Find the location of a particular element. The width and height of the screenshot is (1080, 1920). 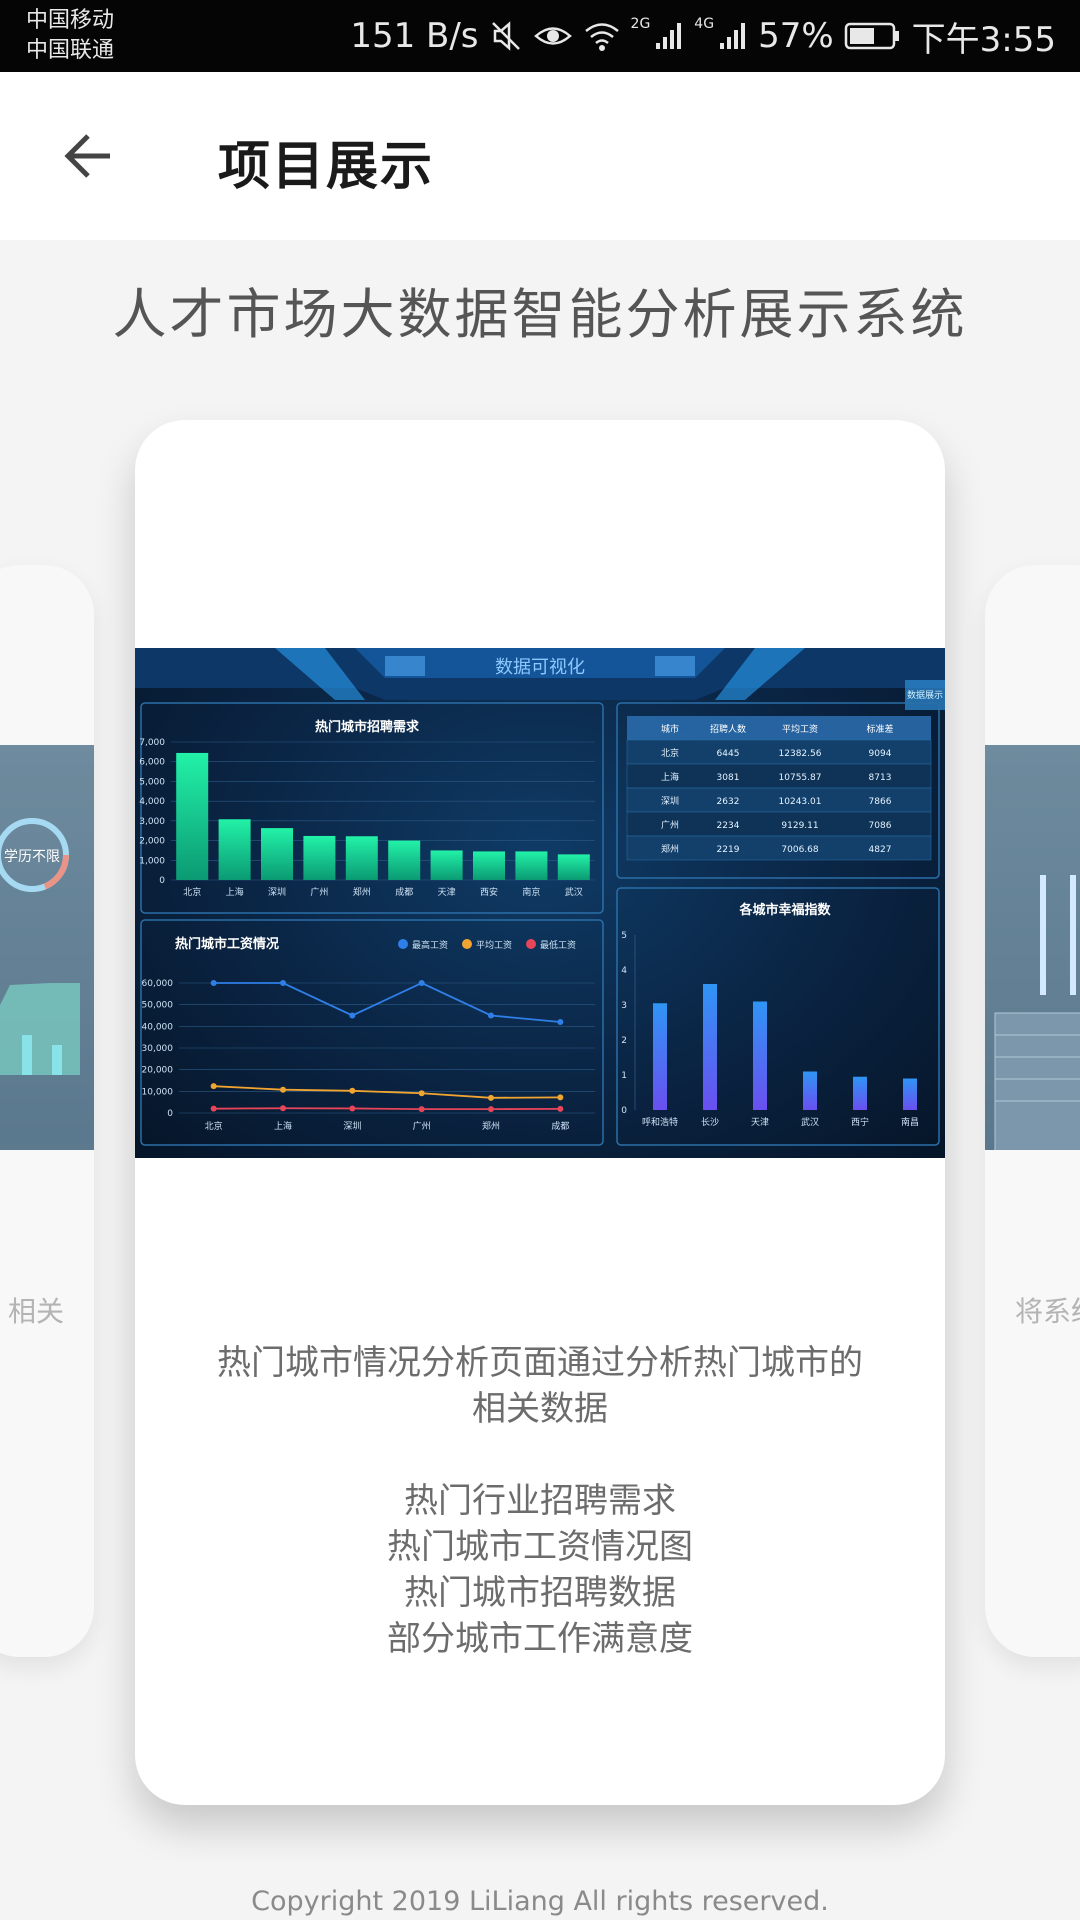

battery-icon is located at coordinates (871, 36).